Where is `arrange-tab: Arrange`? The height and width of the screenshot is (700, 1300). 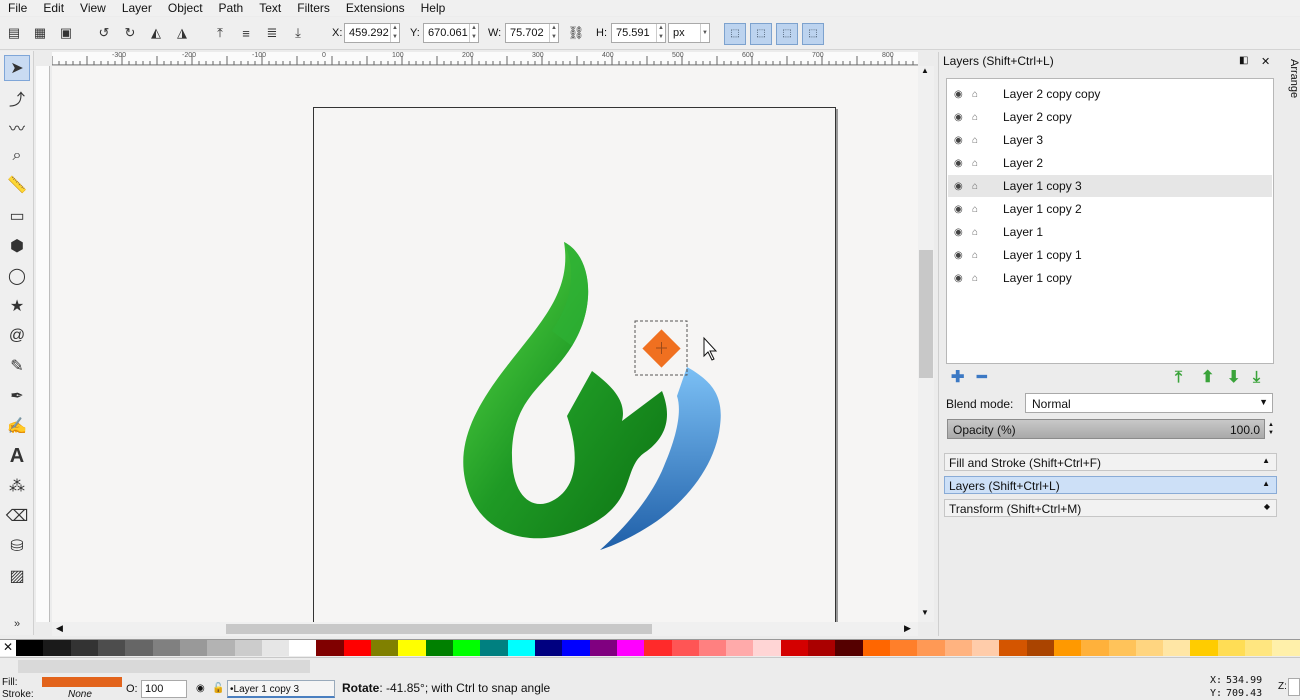
arrange-tab: Arrange is located at coordinates (1291, 105).